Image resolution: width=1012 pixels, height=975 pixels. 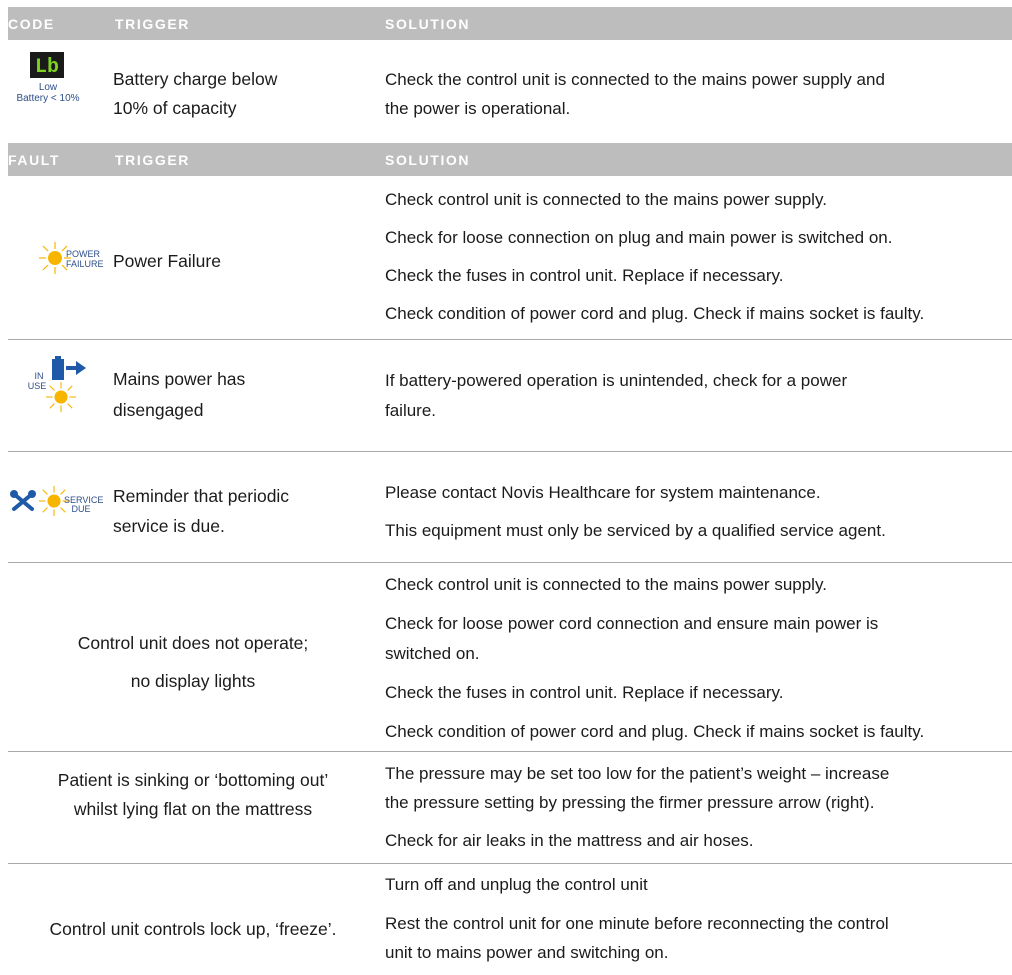 I want to click on battery-threshold-label: Battery < 10%, so click(x=48, y=98).